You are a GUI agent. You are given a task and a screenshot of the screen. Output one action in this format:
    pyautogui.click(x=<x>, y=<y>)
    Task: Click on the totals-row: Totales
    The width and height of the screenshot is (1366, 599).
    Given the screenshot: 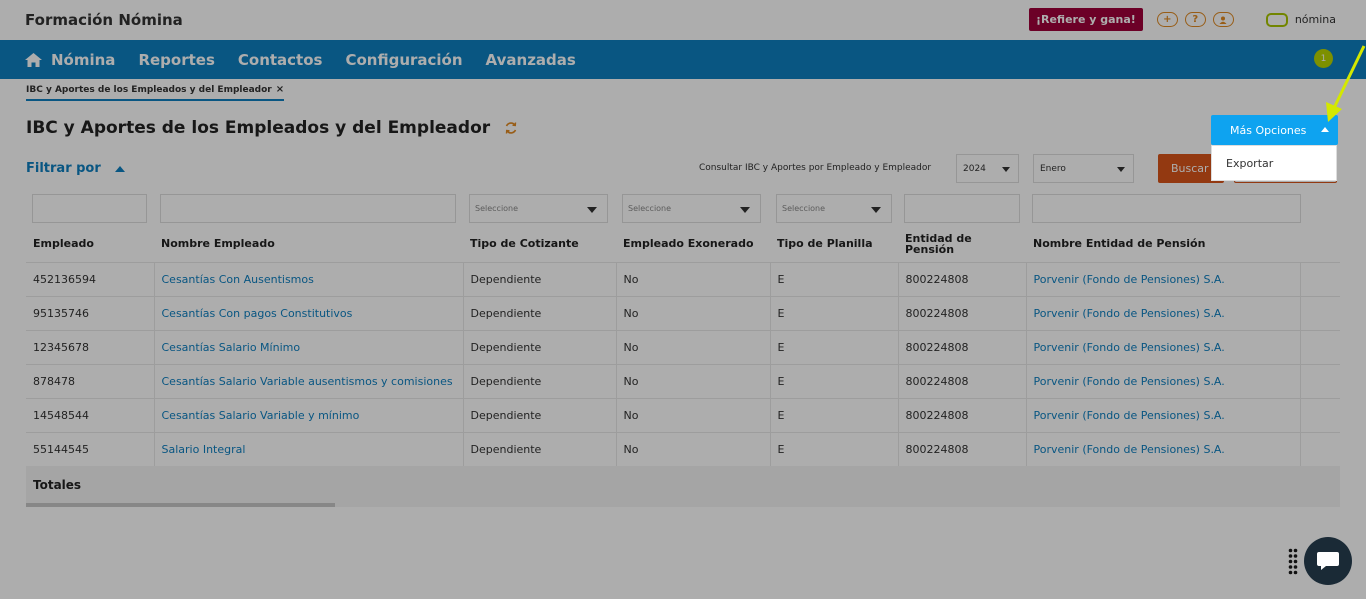 What is the action you would take?
    pyautogui.click(x=683, y=484)
    